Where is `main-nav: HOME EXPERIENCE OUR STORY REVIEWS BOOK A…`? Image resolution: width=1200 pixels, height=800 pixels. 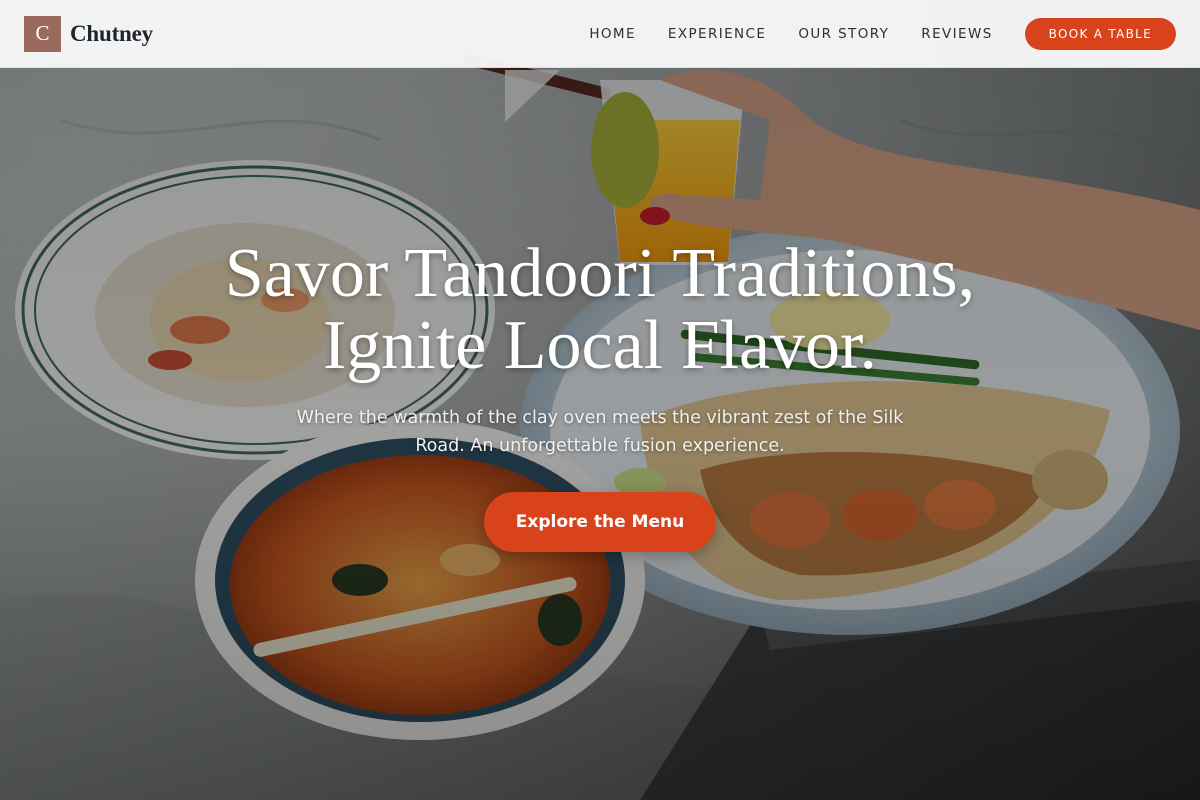
main-nav: HOME EXPERIENCE OUR STORY REVIEWS BOOK A… is located at coordinates (882, 33).